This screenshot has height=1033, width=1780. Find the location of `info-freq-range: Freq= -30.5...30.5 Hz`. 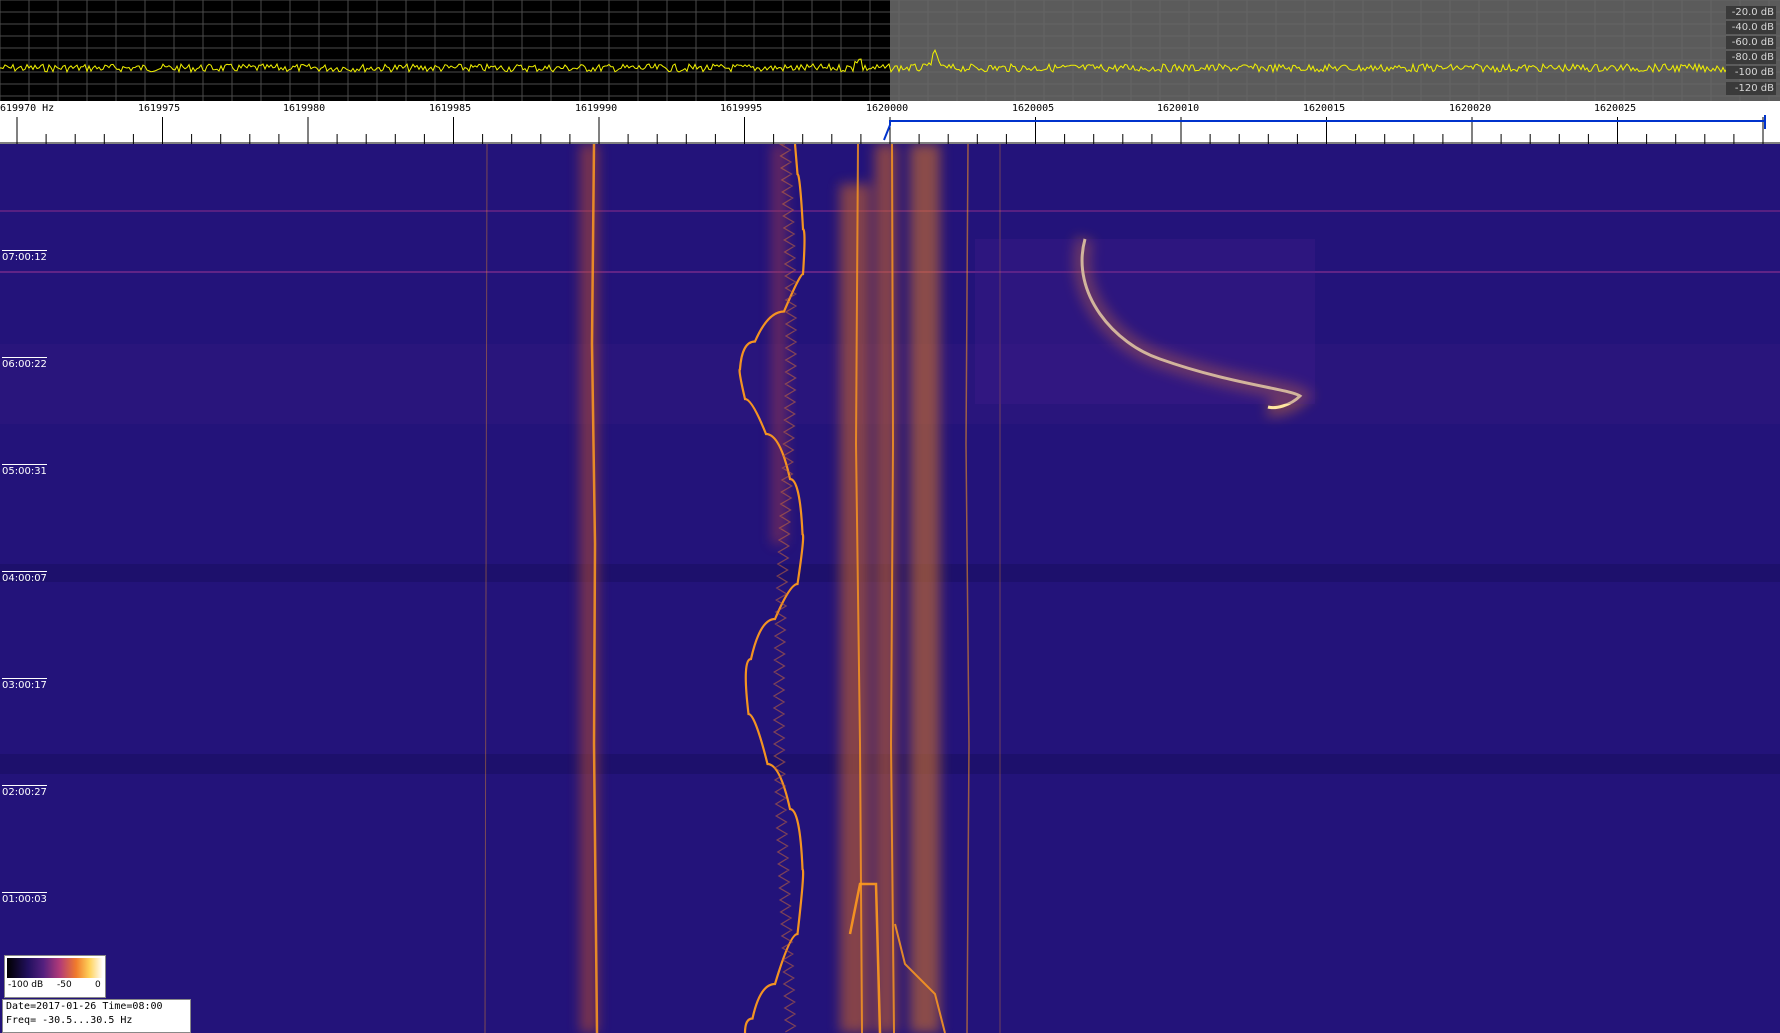

info-freq-range: Freq= -30.5...30.5 Hz is located at coordinates (69, 1020).